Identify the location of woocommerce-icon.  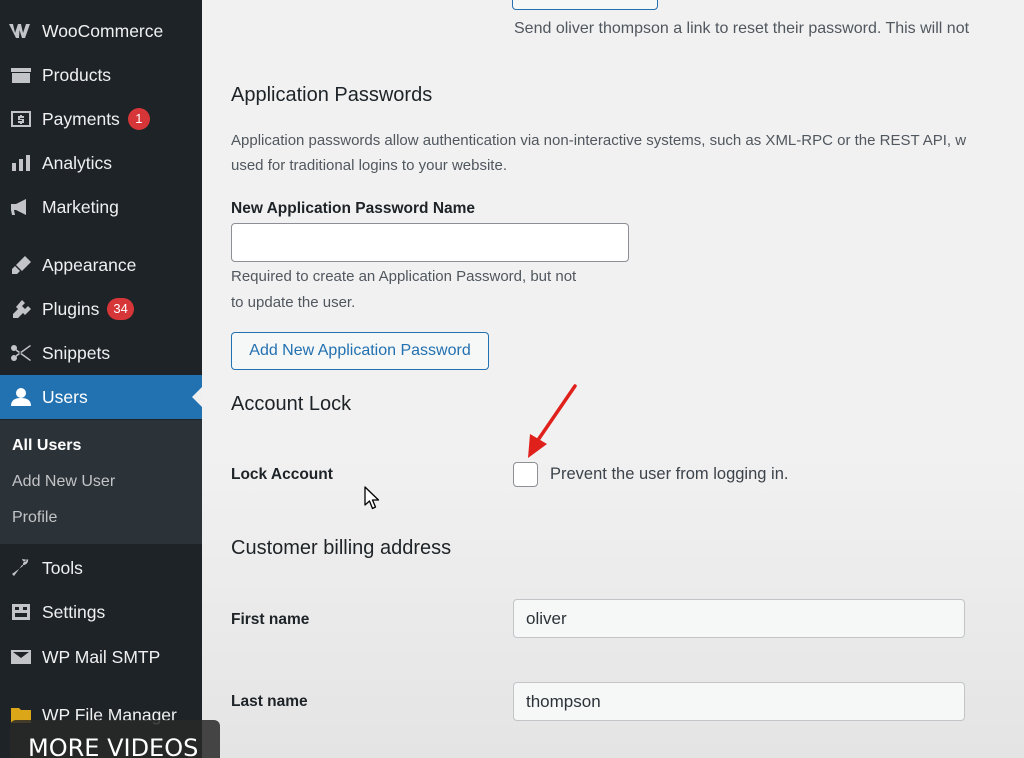
(21, 31).